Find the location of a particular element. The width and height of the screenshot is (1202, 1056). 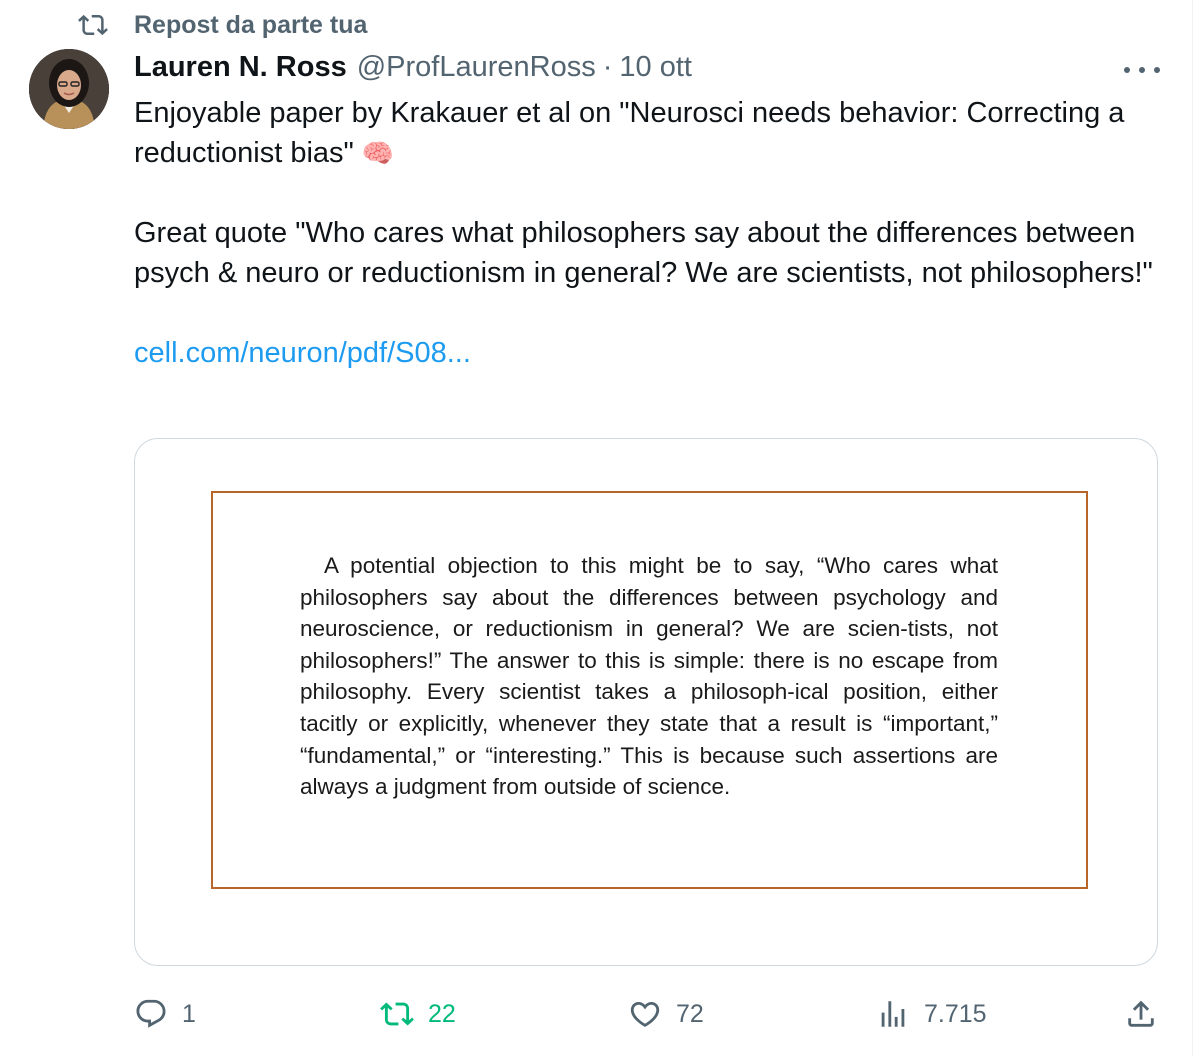

tweet-timestamp: 10 ott is located at coordinates (655, 67).